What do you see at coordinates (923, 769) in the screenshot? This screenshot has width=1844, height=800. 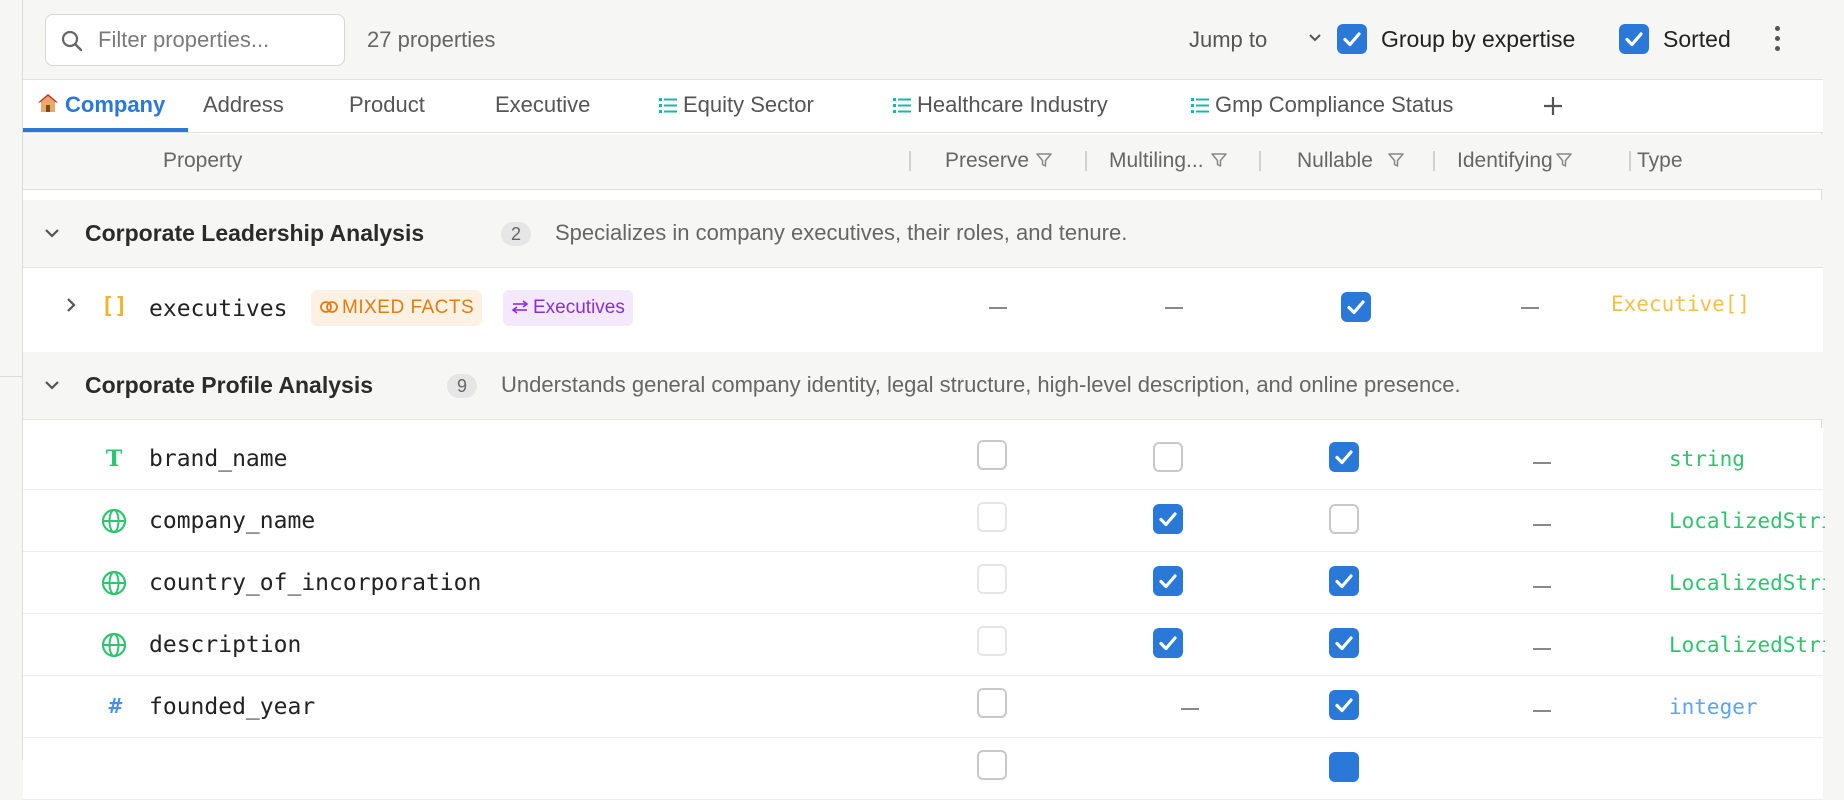 I see `table-row` at bounding box center [923, 769].